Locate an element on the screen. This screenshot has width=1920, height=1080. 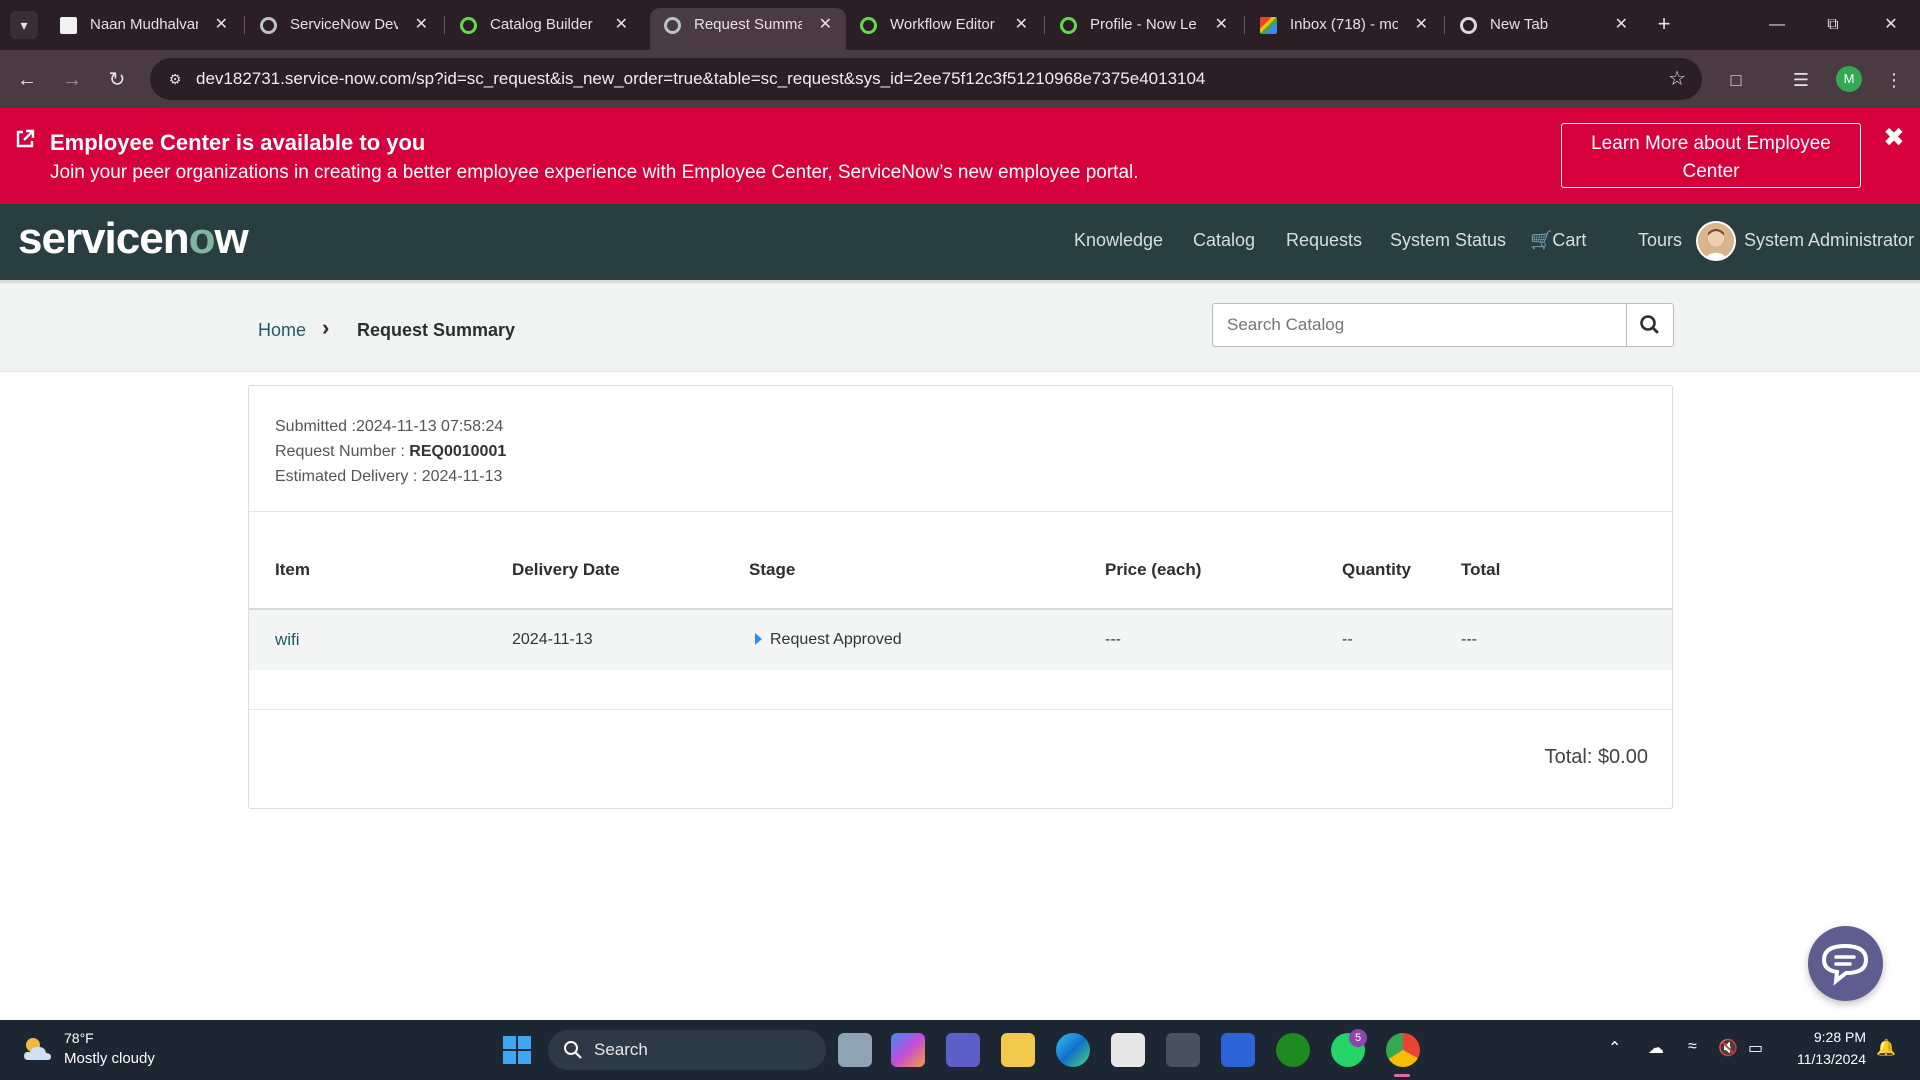
nav-cart-label: Cart is located at coordinates (1569, 240).